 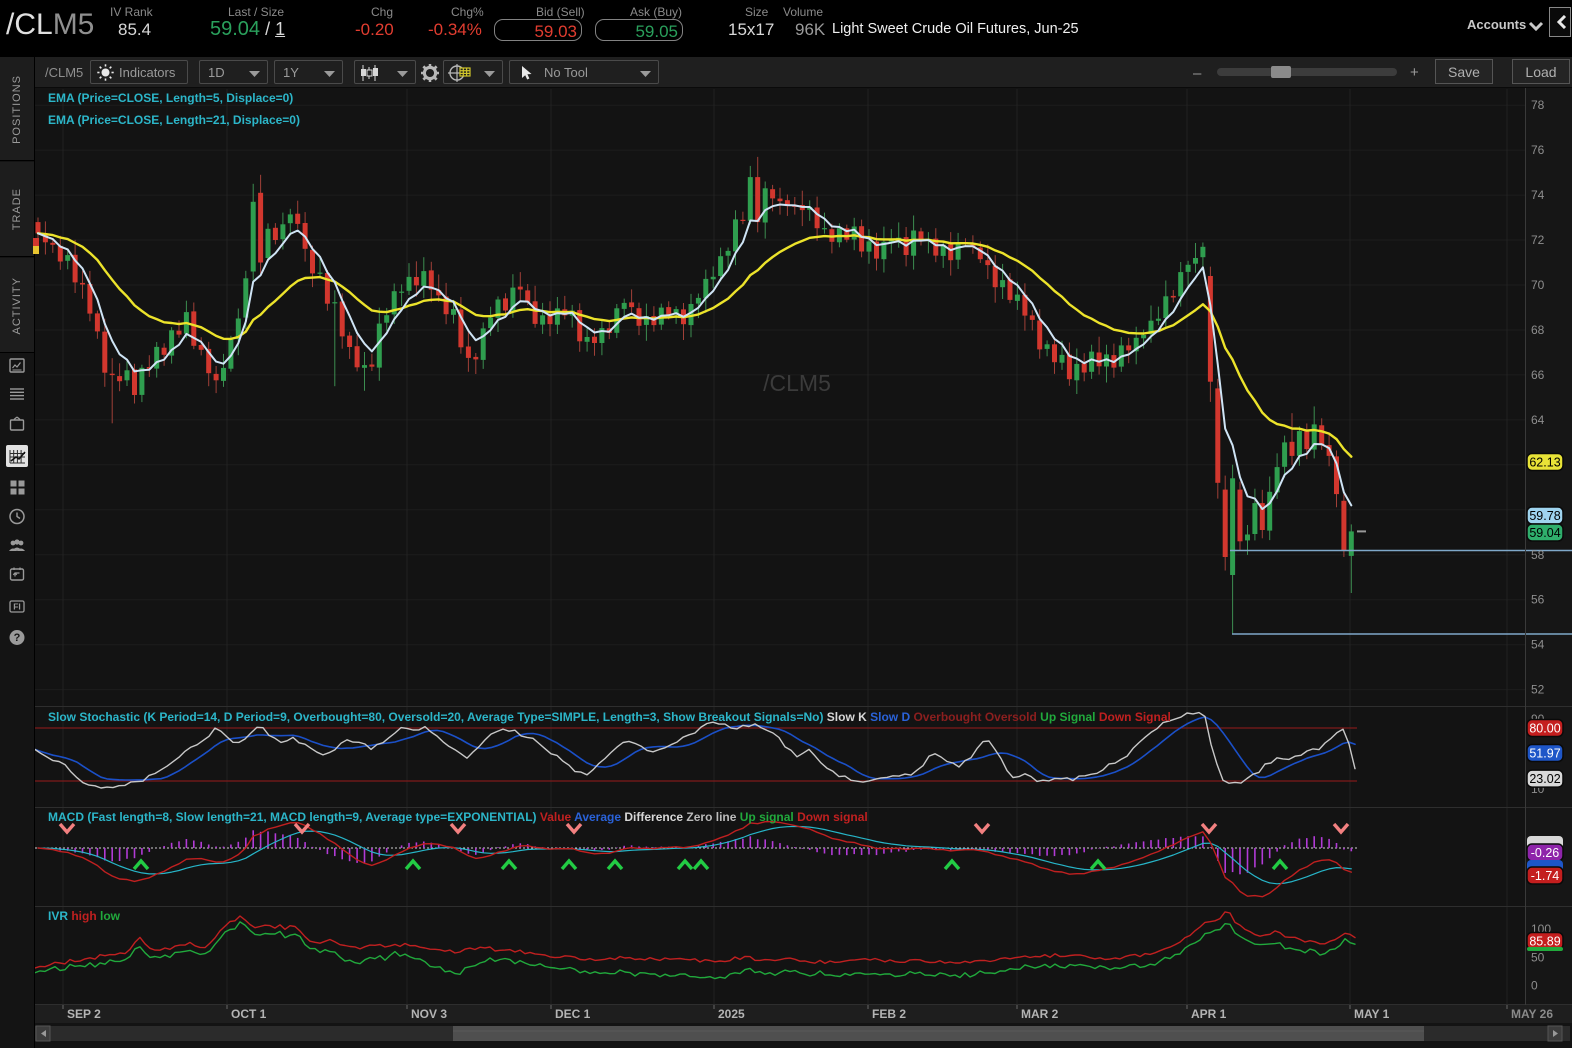 I want to click on svg-text: 76, so click(x=1538, y=150).